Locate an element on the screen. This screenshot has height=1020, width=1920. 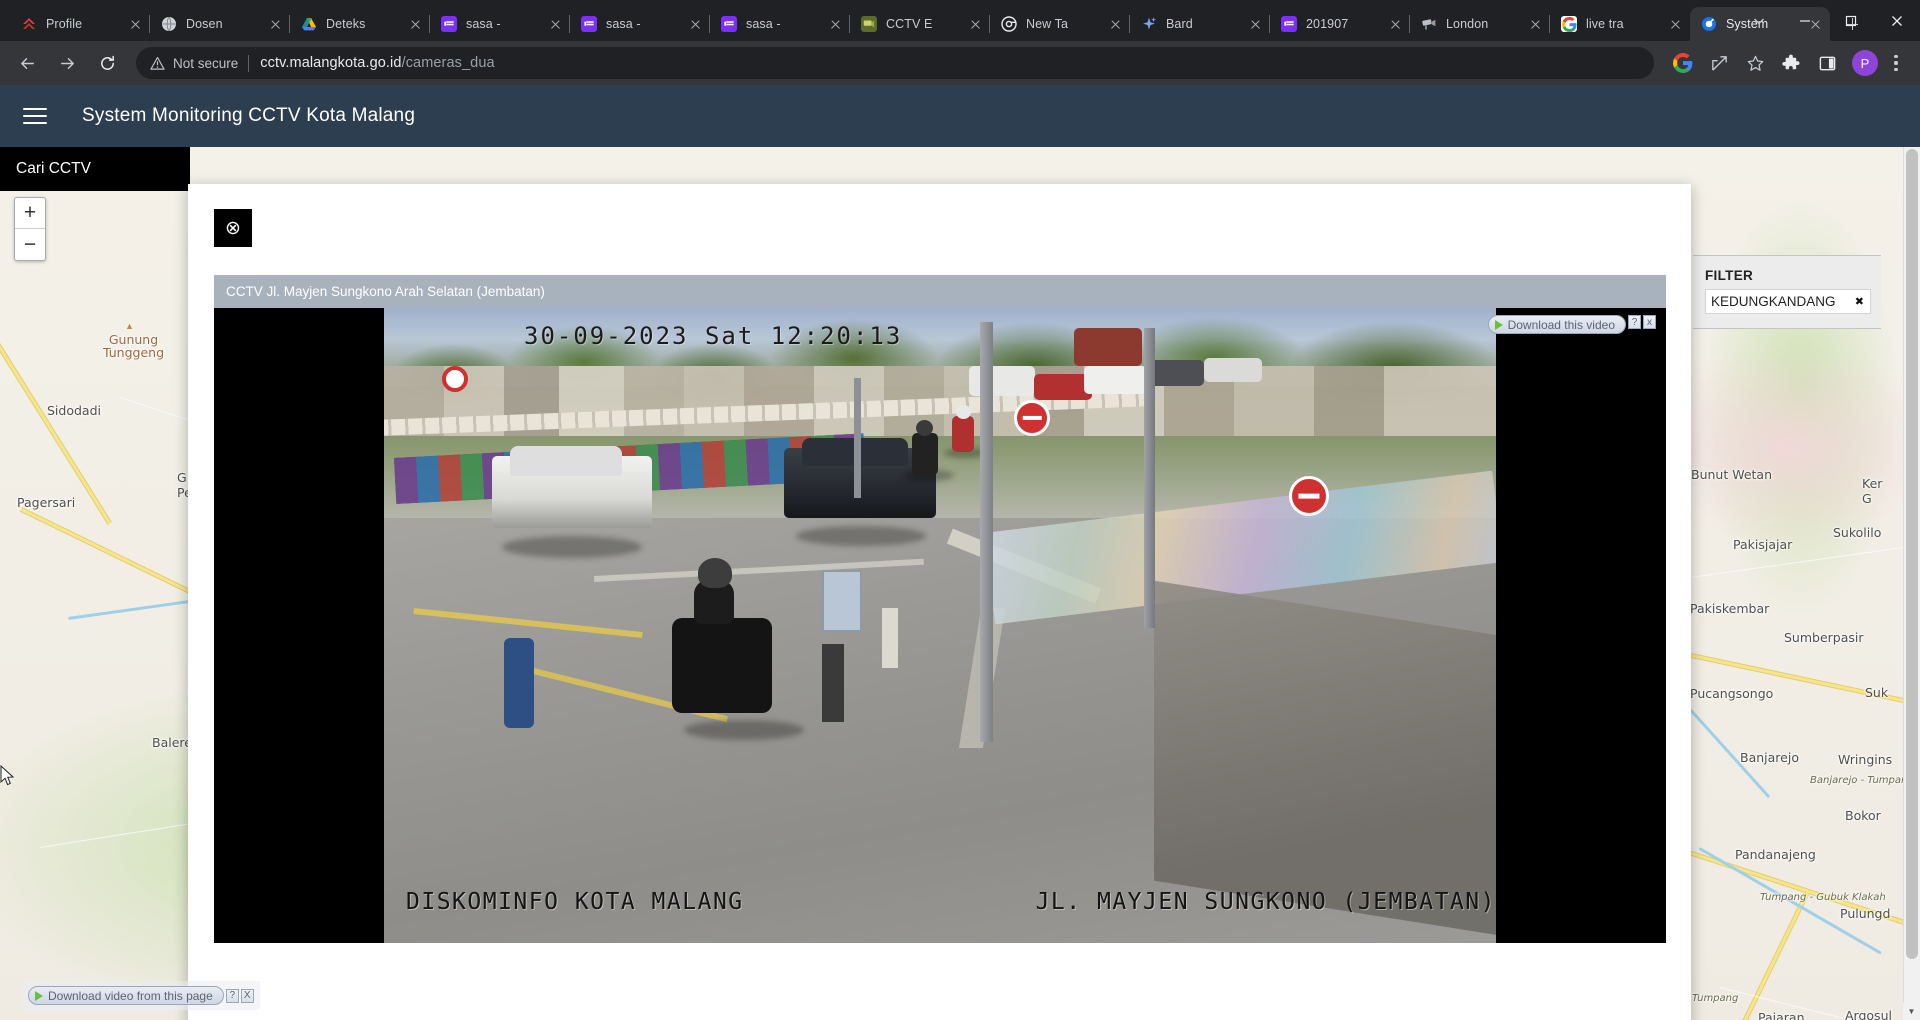
download-bar-help-button: ? is located at coordinates (232, 995).